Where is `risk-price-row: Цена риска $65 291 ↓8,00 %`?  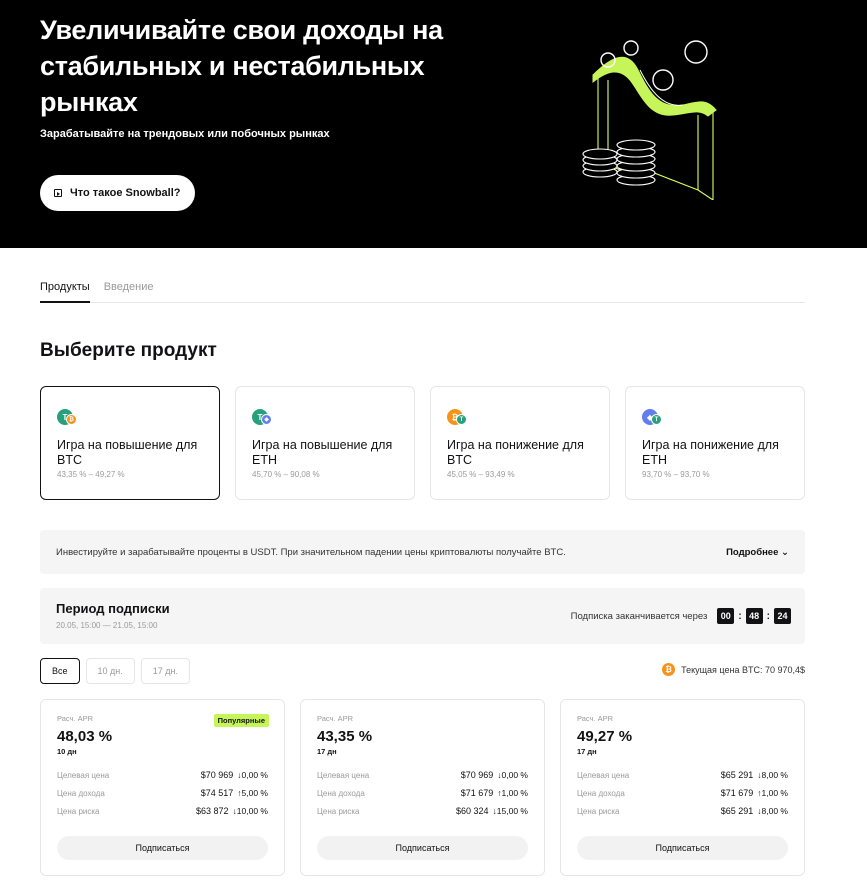
risk-price-row: Цена риска $65 291 ↓8,00 % is located at coordinates (682, 811).